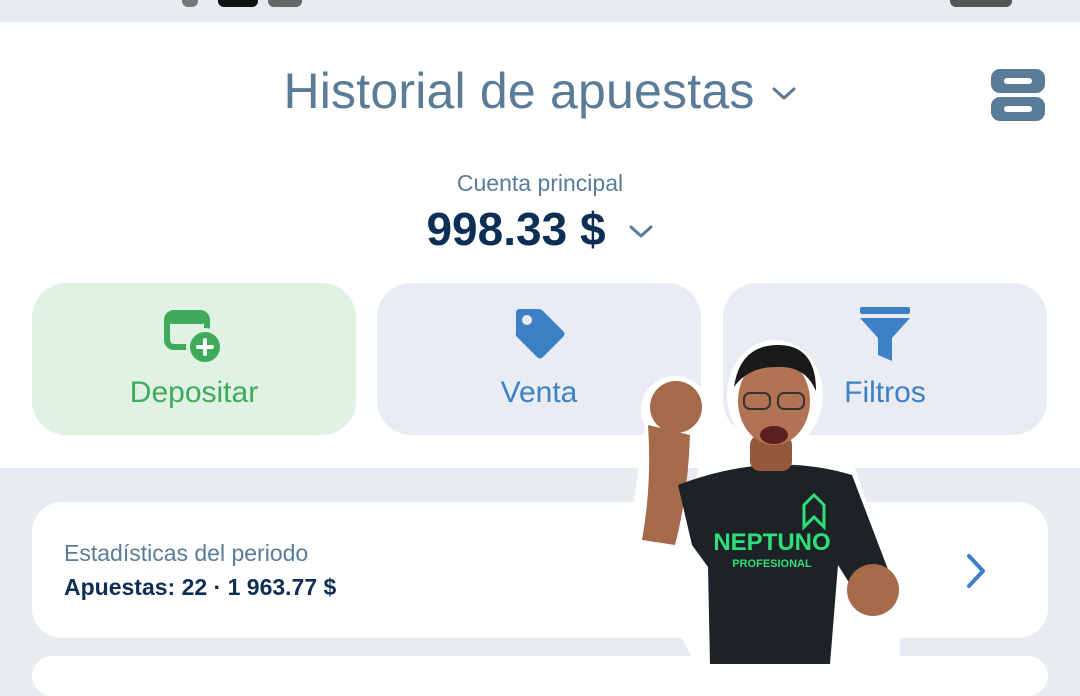 This screenshot has width=1080, height=696. What do you see at coordinates (976, 571) in the screenshot?
I see `chevron-right-icon` at bounding box center [976, 571].